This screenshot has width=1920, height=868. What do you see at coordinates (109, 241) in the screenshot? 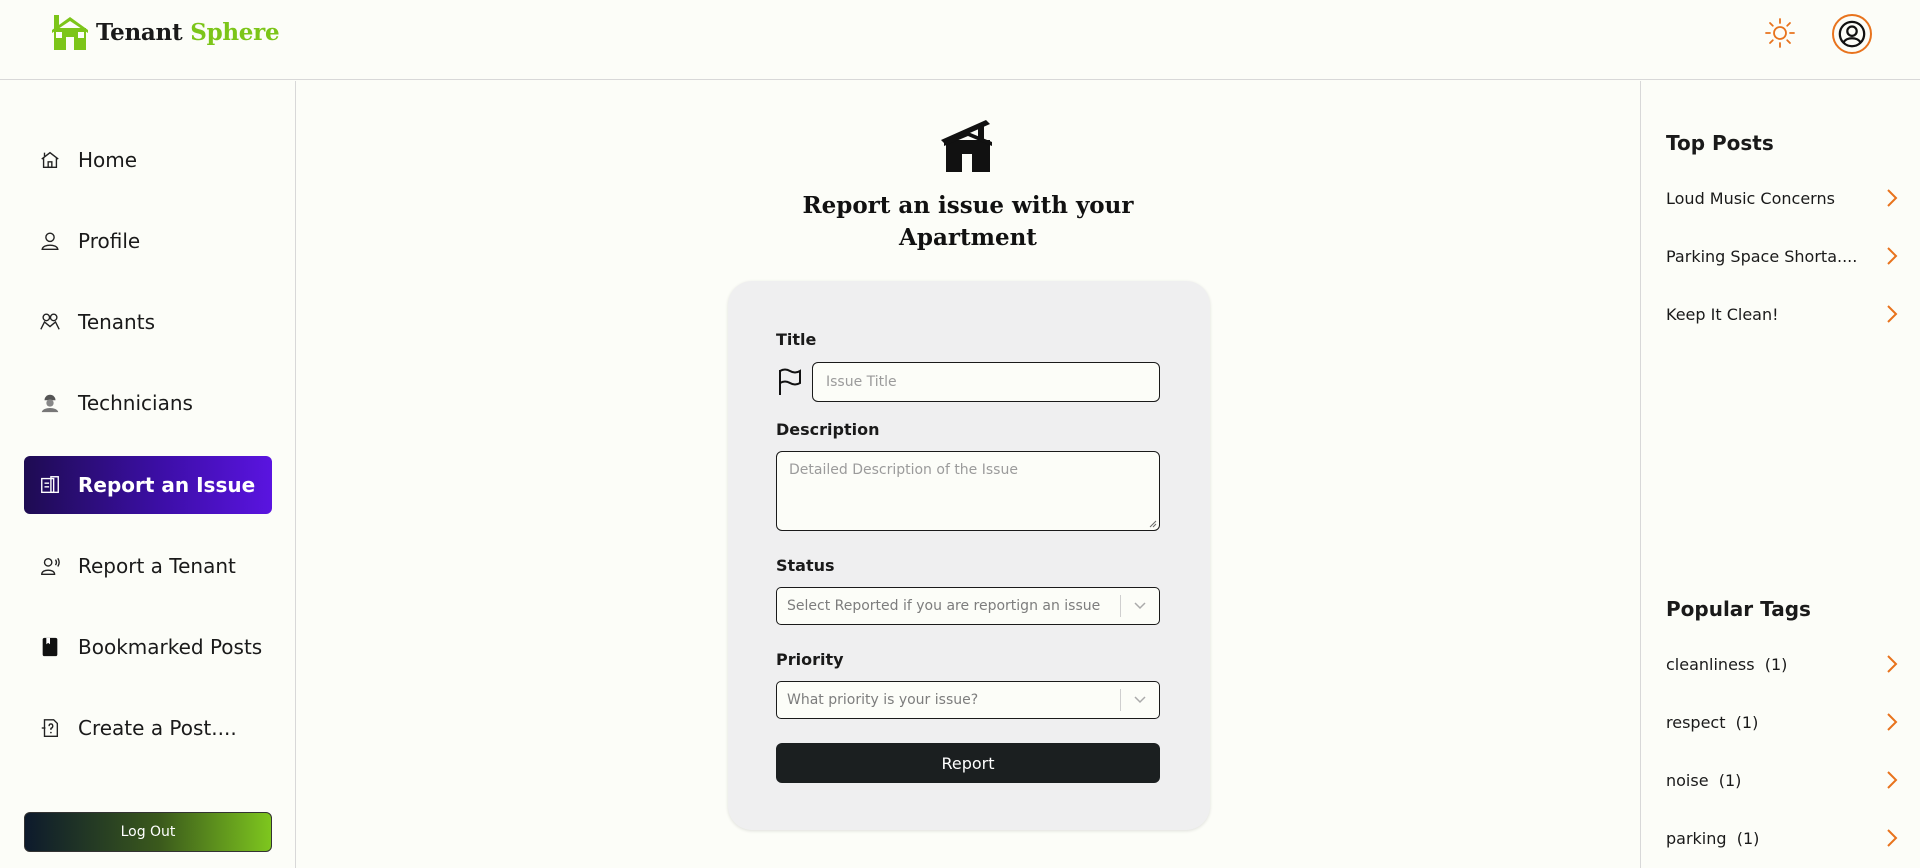
I see `sidebar-item-label: Profile` at bounding box center [109, 241].